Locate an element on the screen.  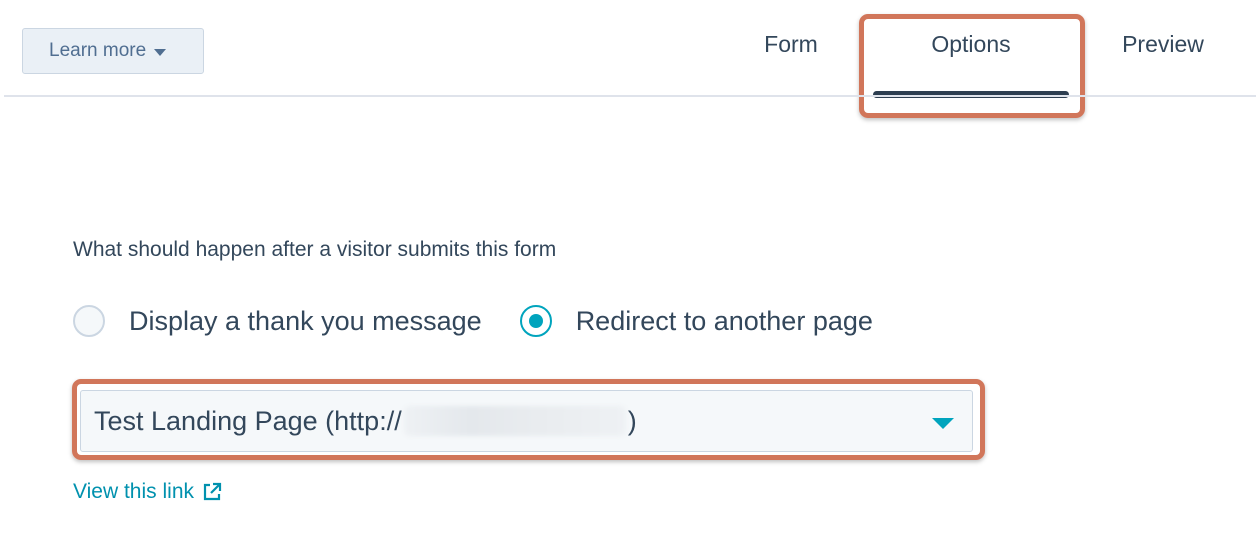
redirect-select-value-suffix: ) is located at coordinates (632, 420).